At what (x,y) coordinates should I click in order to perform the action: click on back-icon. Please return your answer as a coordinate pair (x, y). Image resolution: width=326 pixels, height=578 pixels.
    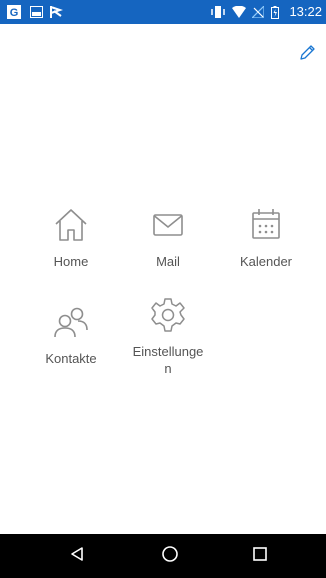
    Looking at the image, I should click on (77, 556).